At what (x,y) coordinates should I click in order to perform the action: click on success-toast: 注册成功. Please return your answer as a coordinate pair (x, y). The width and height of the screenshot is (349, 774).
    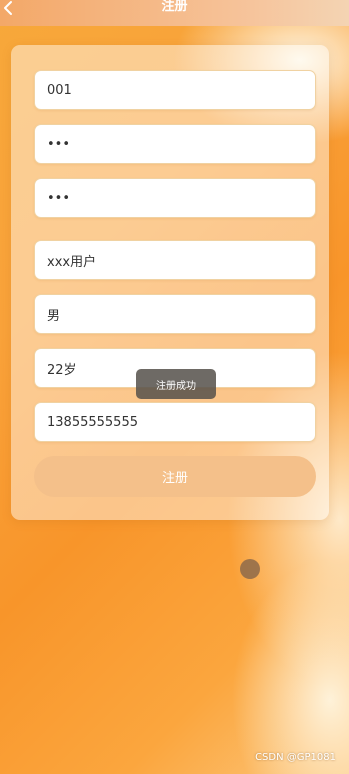
    Looking at the image, I should click on (176, 384).